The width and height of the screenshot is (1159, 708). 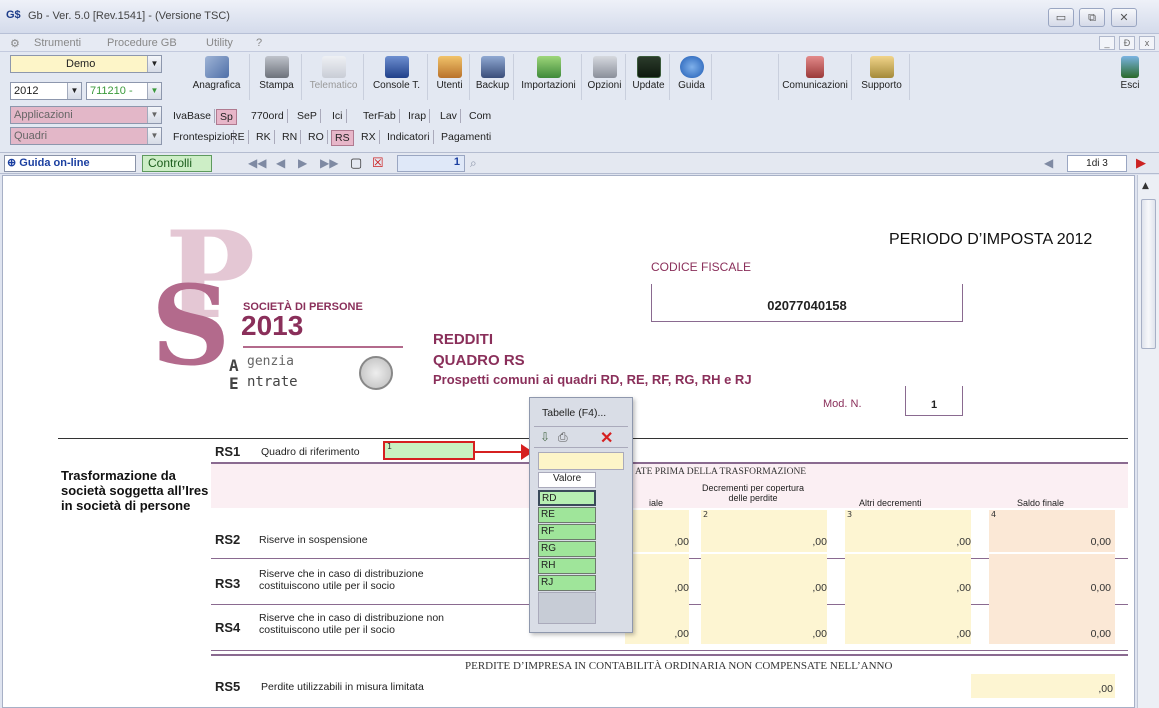 What do you see at coordinates (1148, 274) in the screenshot?
I see `scroll-thumb` at bounding box center [1148, 274].